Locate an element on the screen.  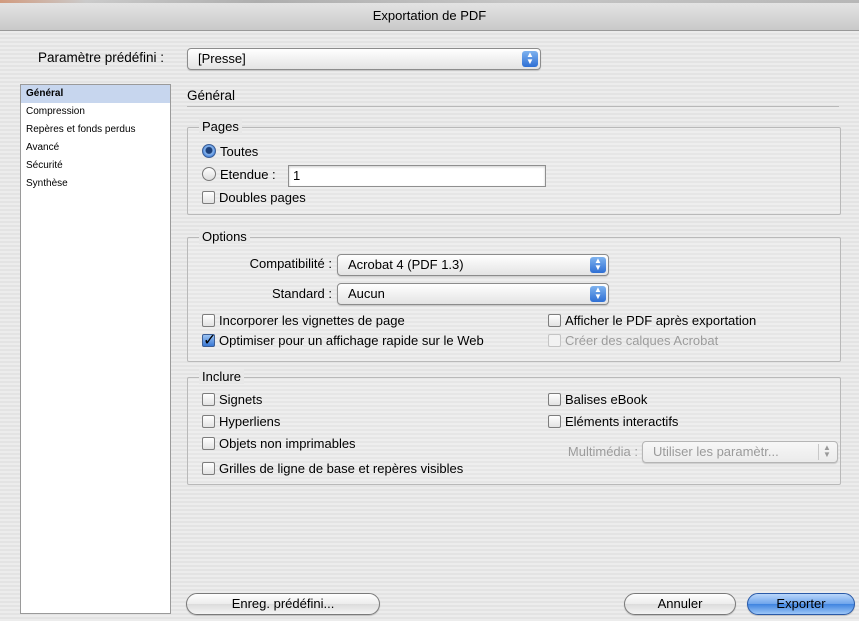
interactive-checkbox: Eléments interactifs is located at coordinates (613, 421).